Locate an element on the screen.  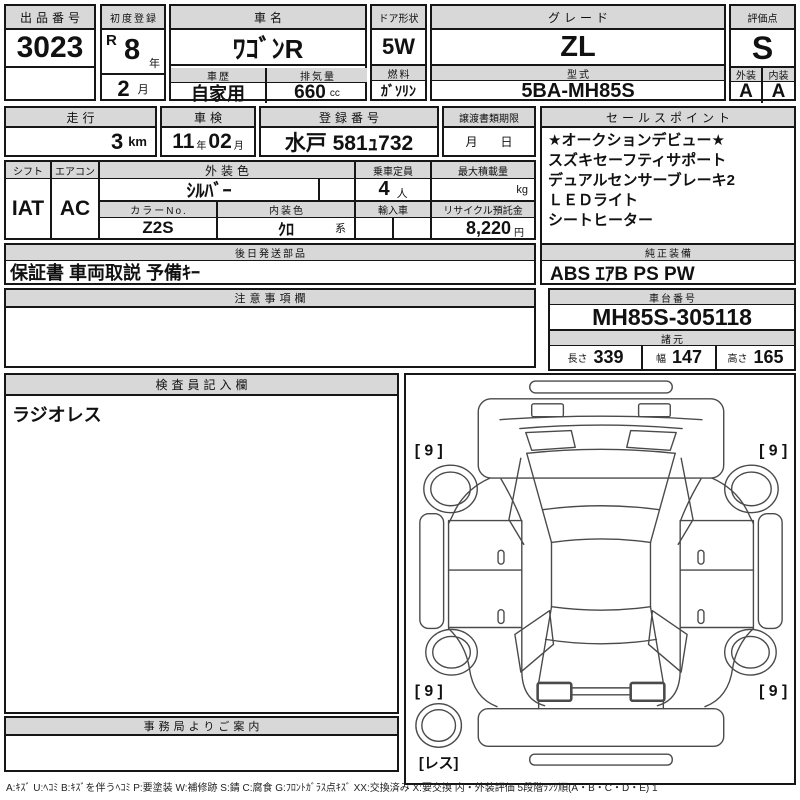
roof is located at coordinates (601, 541).